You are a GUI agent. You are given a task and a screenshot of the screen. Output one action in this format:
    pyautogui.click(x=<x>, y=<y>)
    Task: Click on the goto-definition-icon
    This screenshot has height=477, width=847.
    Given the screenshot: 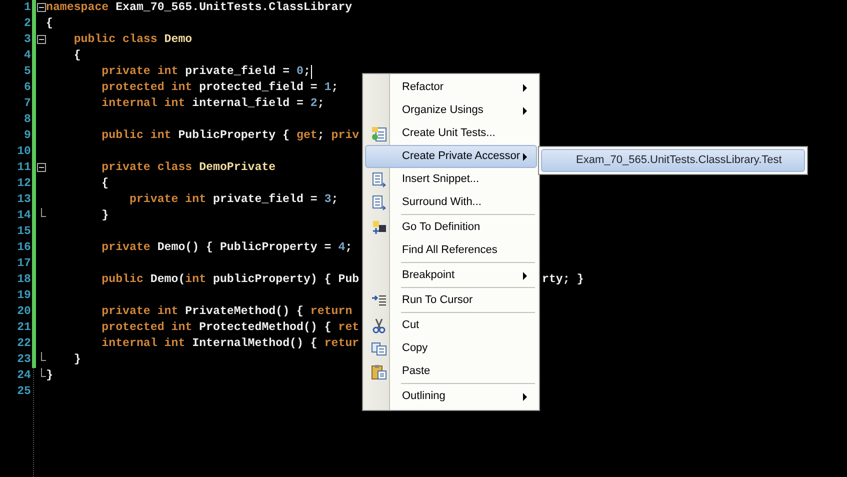 What is the action you would take?
    pyautogui.click(x=379, y=228)
    